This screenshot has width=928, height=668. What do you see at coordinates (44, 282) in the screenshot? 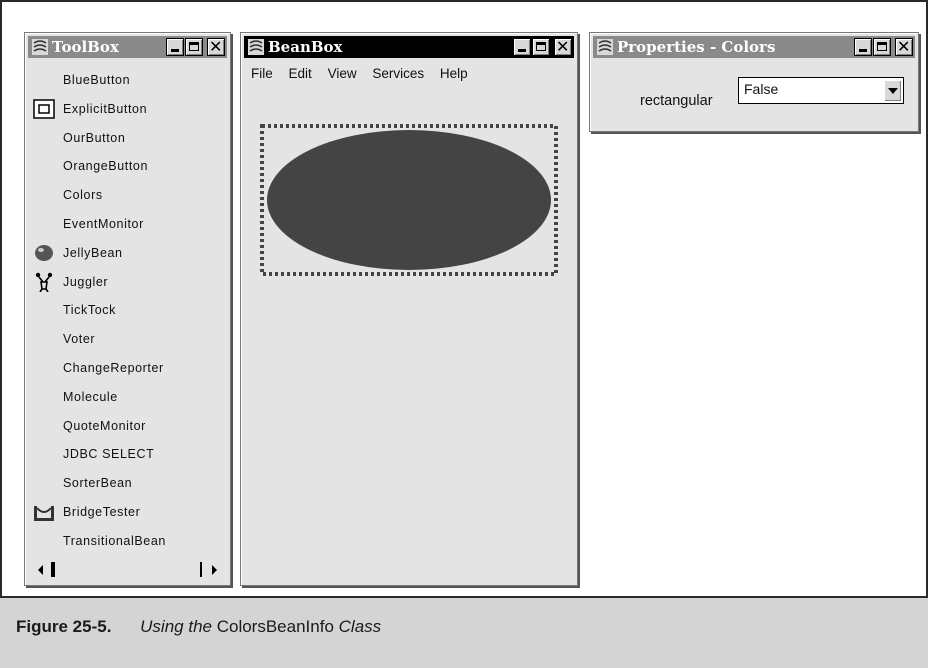
I see `juggler-icon` at bounding box center [44, 282].